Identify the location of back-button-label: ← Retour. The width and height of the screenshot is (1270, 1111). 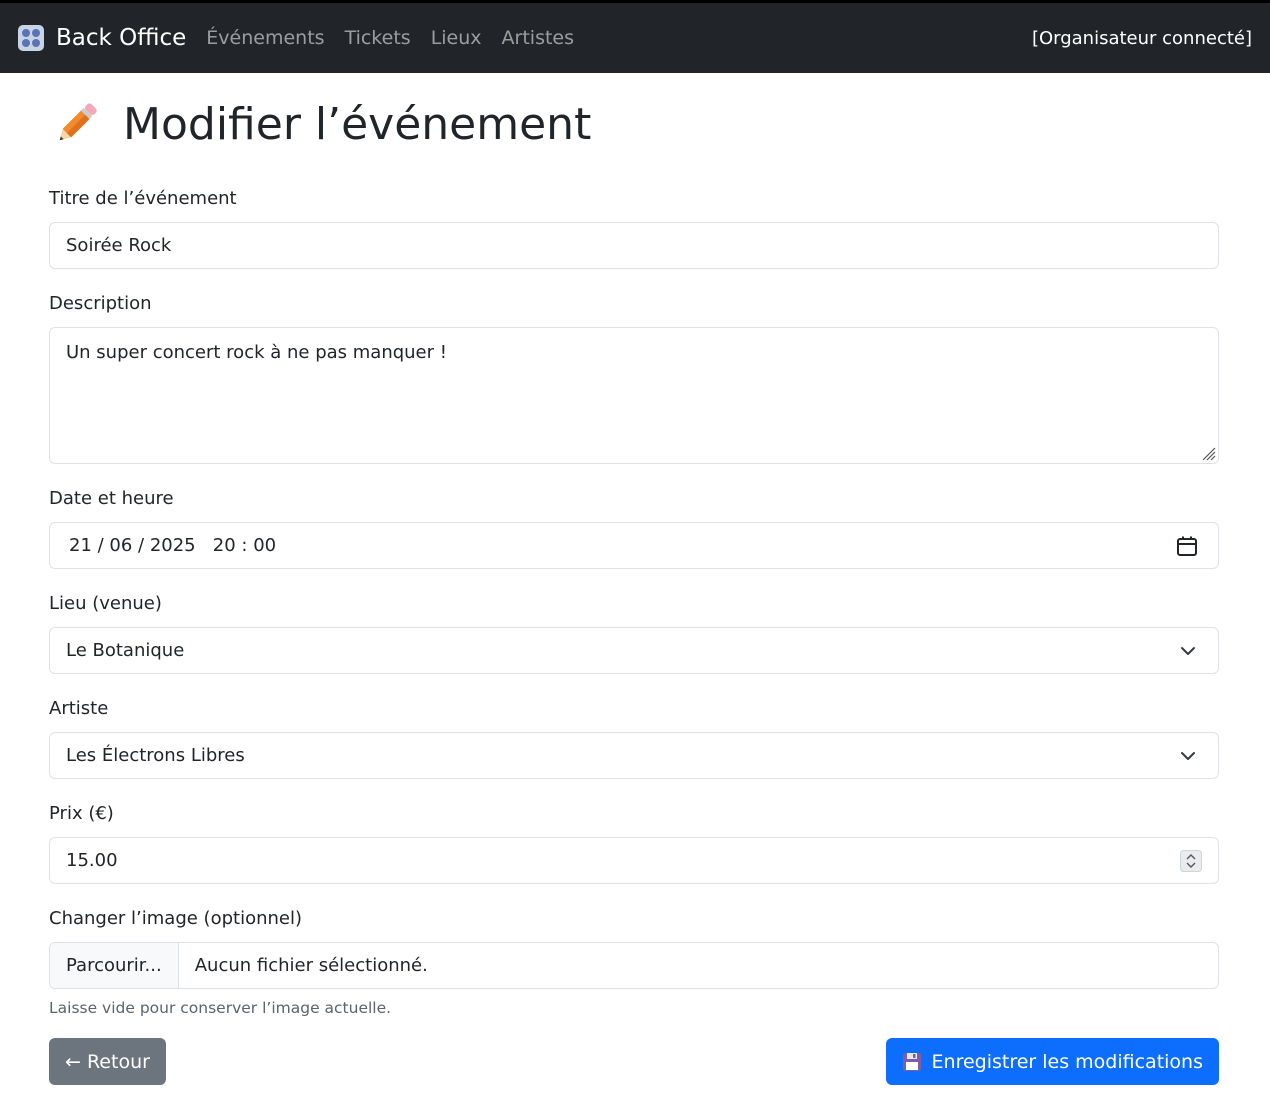
(107, 1061).